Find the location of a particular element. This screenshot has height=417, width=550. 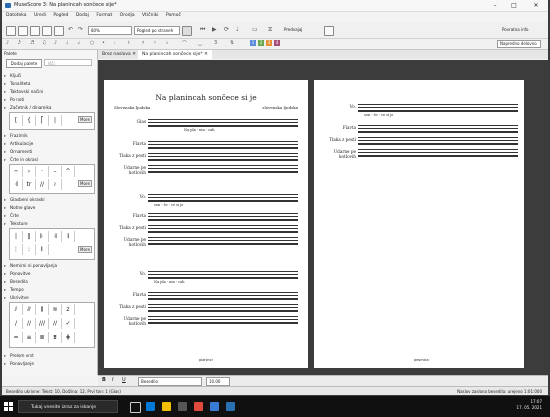

metronome-toggle-icon: ⧖ is located at coordinates (270, 30).